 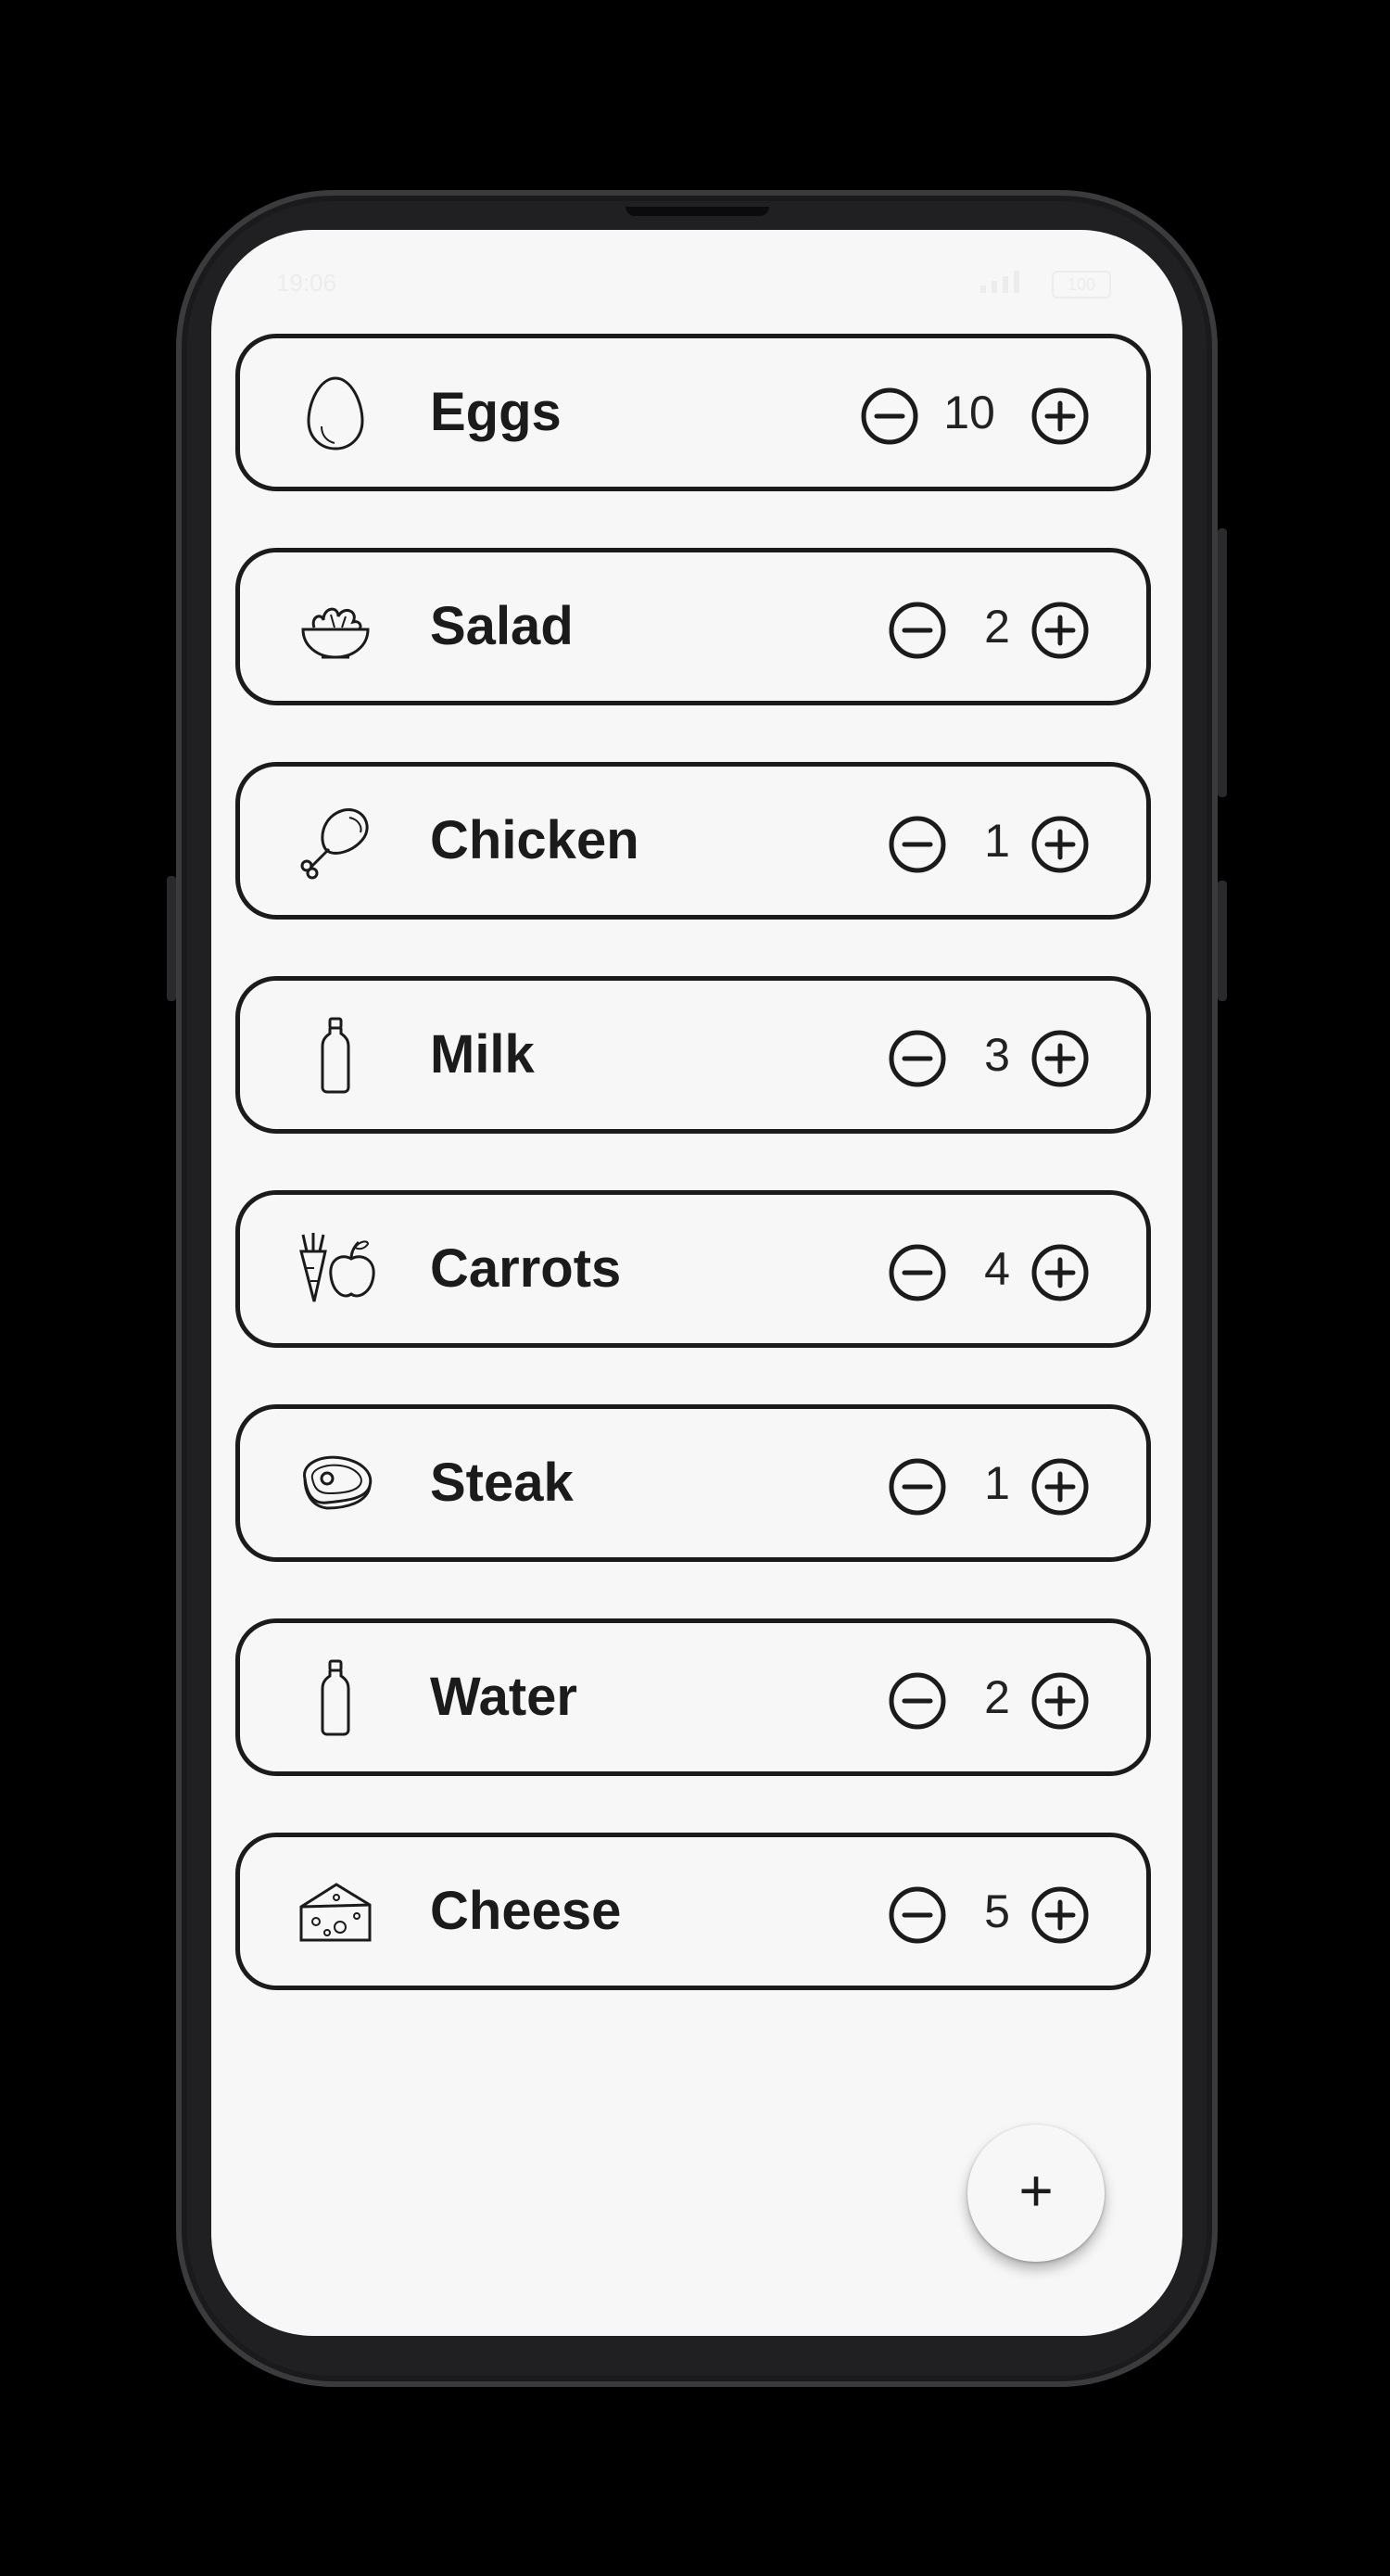 I want to click on status-bar: 19:06 100, so click(x=696, y=283).